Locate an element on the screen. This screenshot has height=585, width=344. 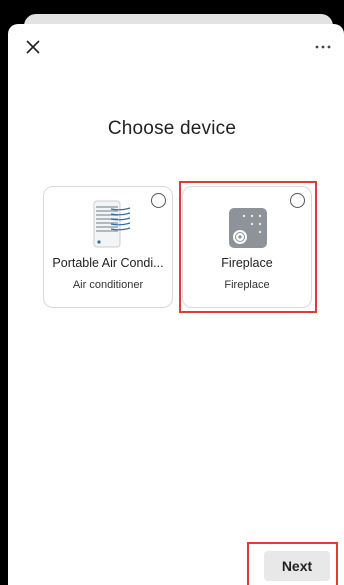
air-conditioner-icon is located at coordinates (112, 224).